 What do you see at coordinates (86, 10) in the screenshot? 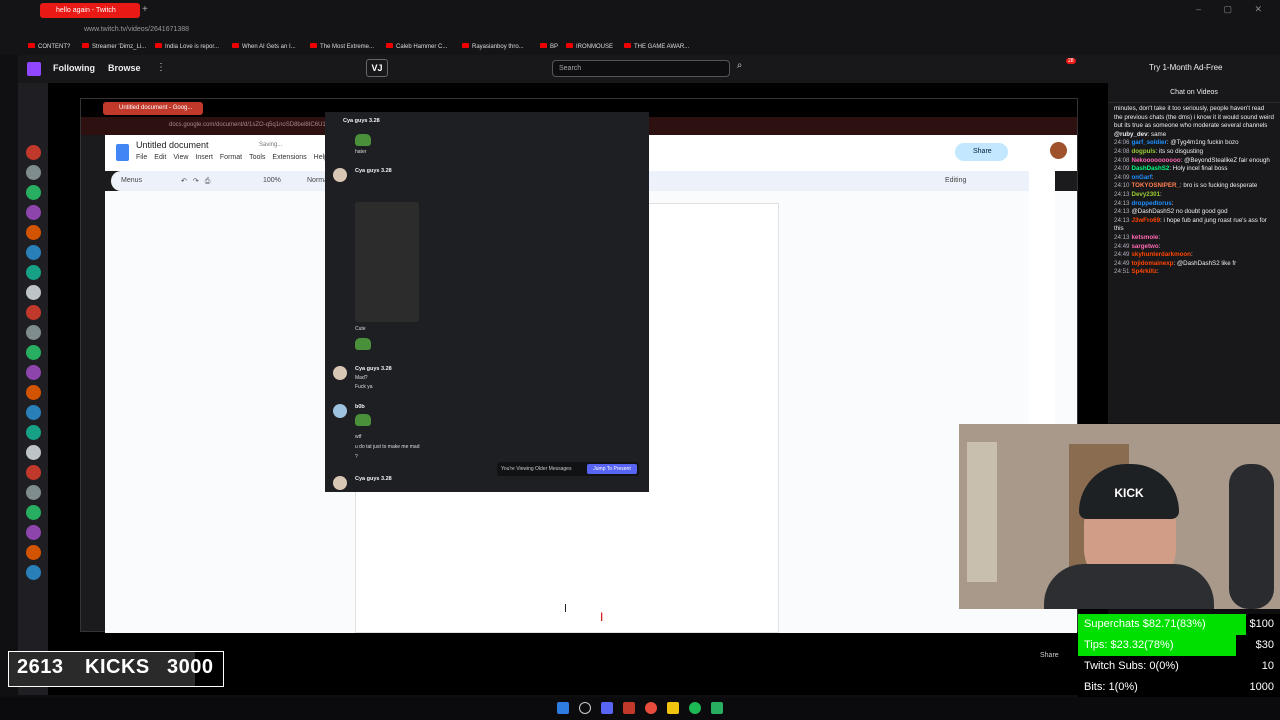
I see `browser-tab-title: hello again - Twitch` at bounding box center [86, 10].